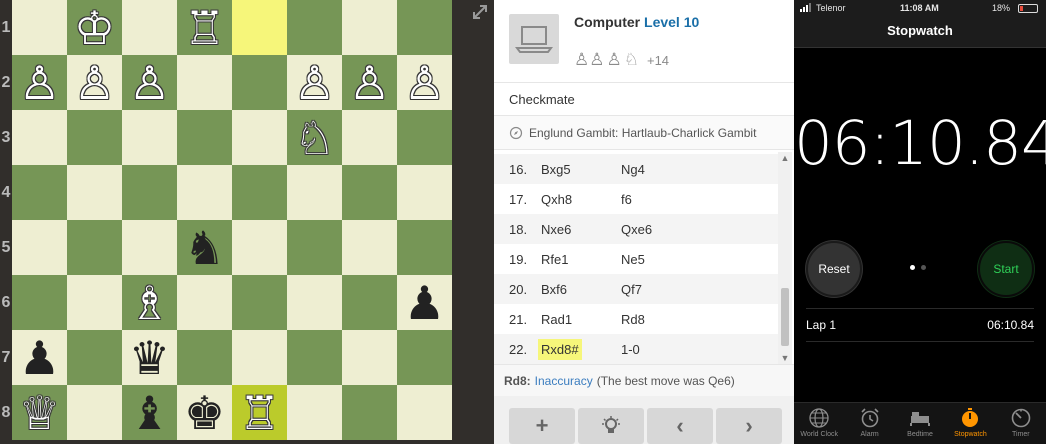 This screenshot has height=444, width=1046. I want to click on board-square: ♝, so click(149, 412).